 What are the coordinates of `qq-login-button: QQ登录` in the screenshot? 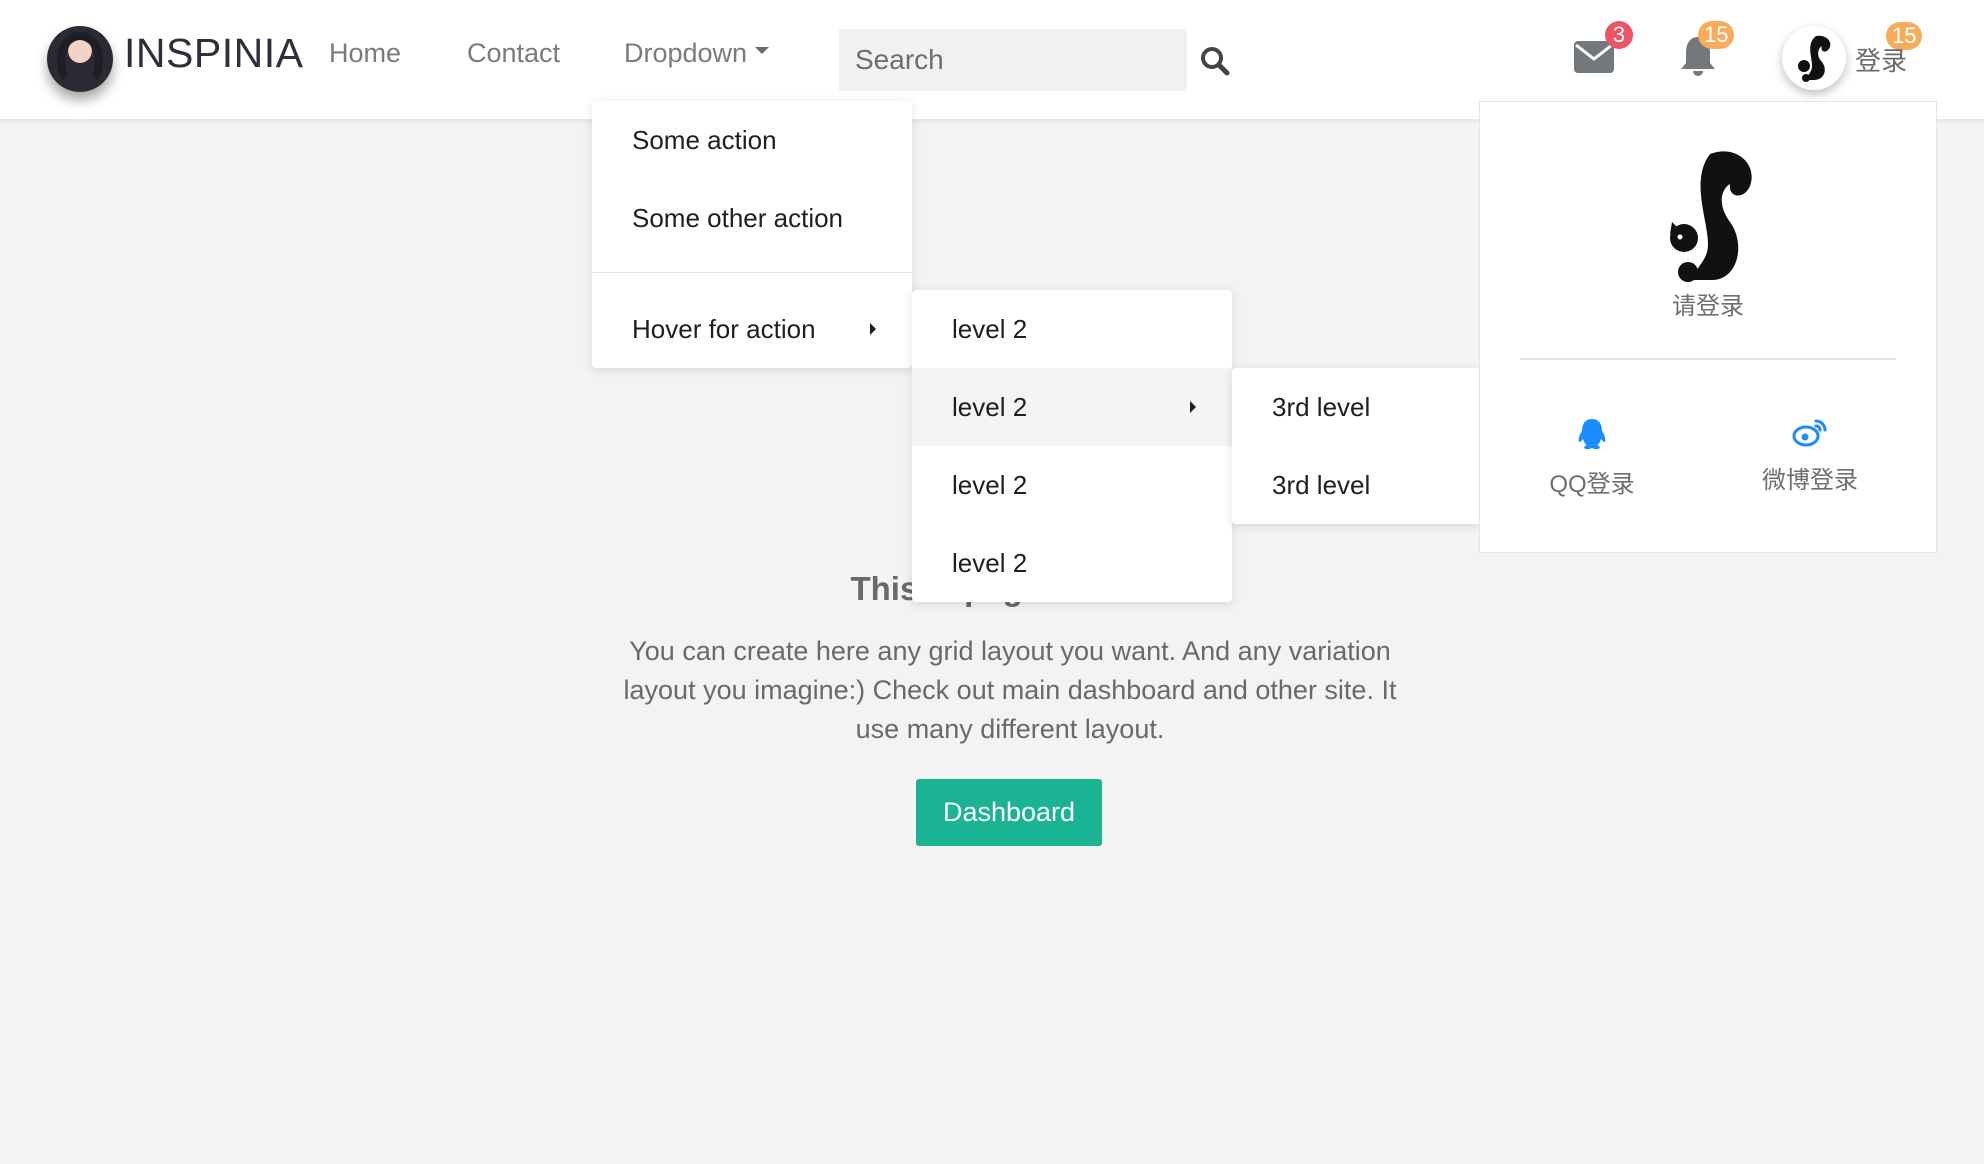 It's located at (1592, 458).